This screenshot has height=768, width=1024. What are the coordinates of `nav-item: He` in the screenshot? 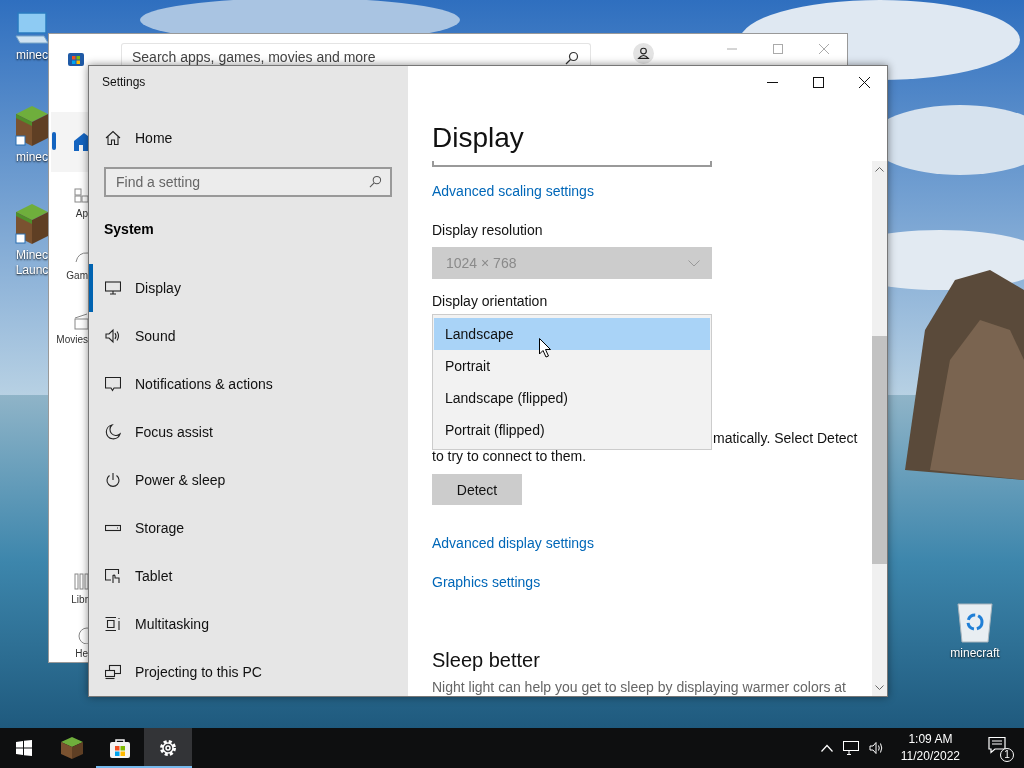 It's located at (70, 642).